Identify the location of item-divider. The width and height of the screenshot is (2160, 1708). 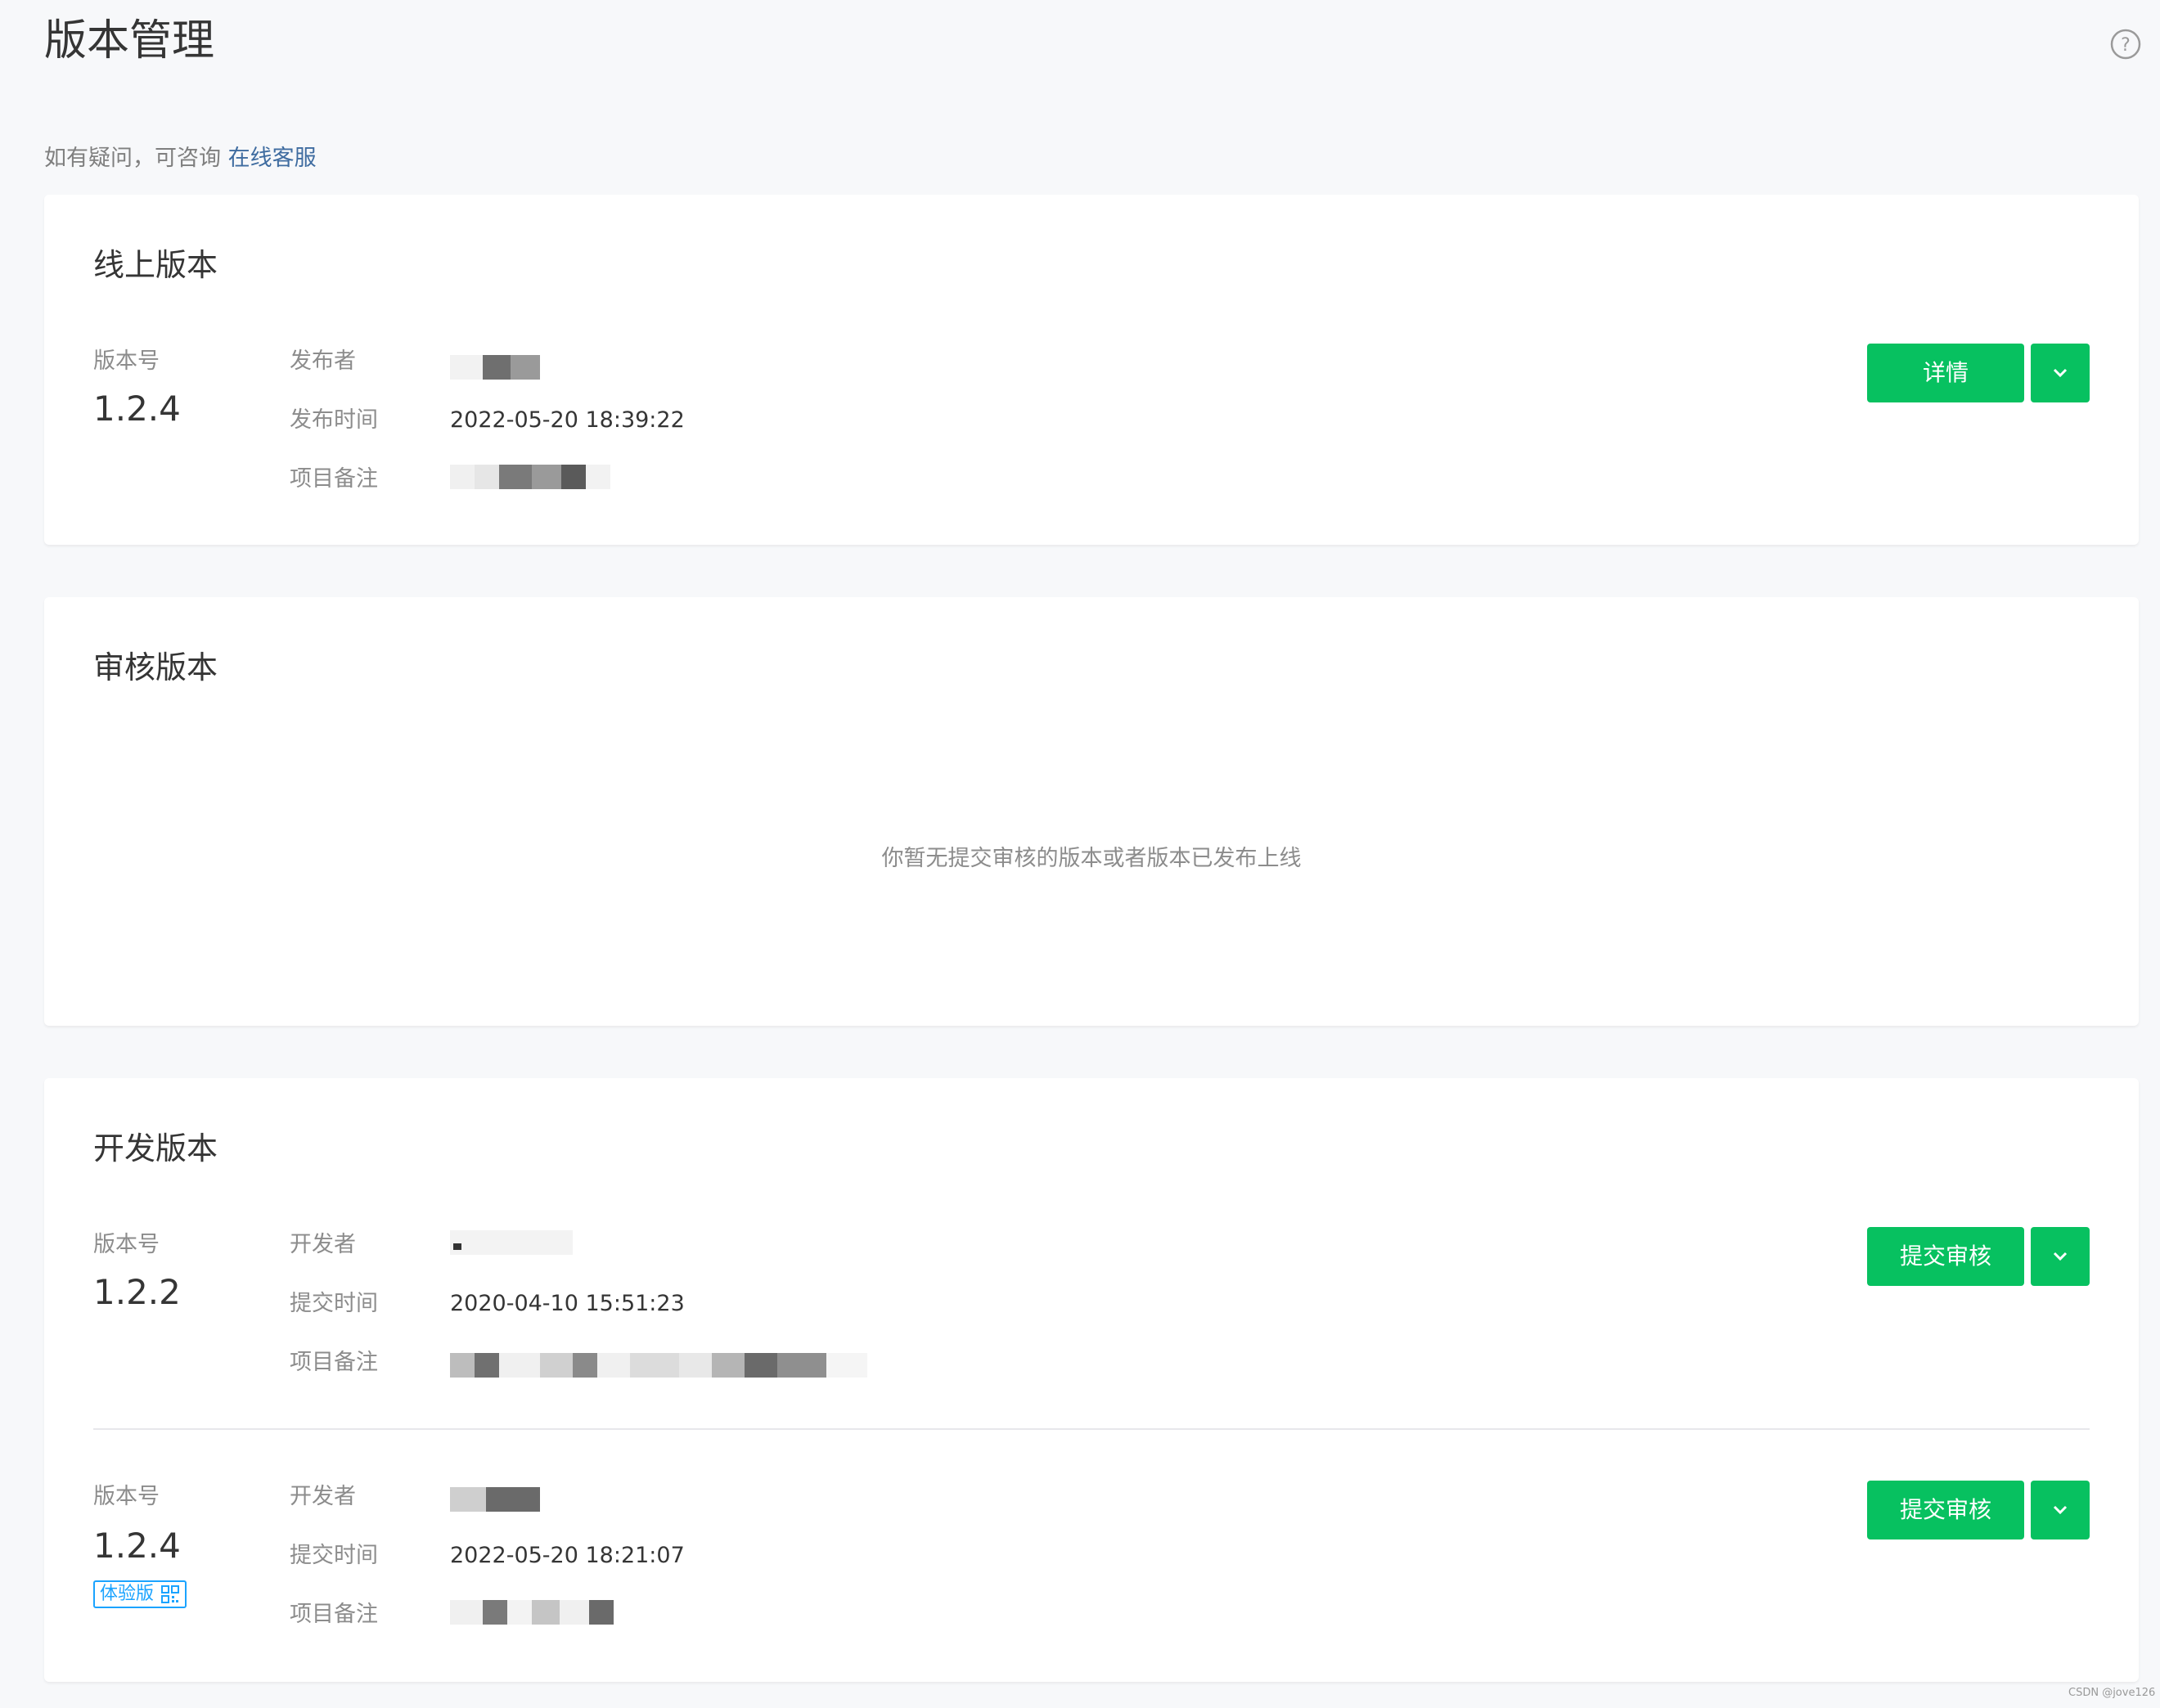
(1092, 1429).